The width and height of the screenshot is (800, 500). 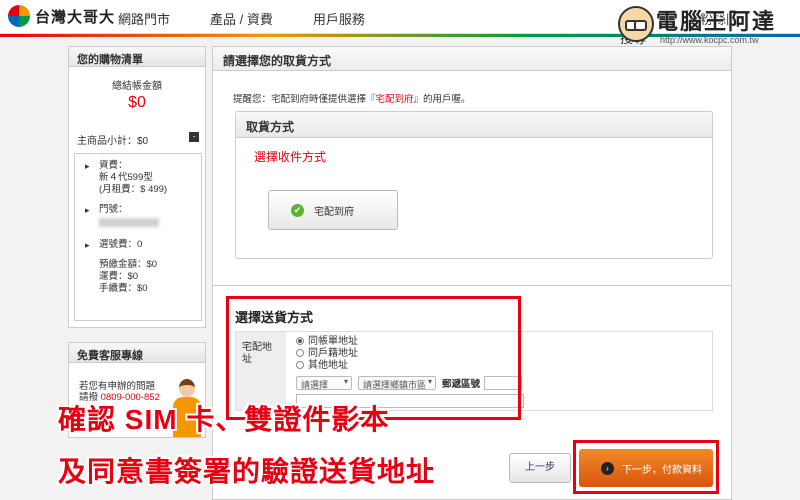 I want to click on prev-step-button: 上一步, so click(x=540, y=468).